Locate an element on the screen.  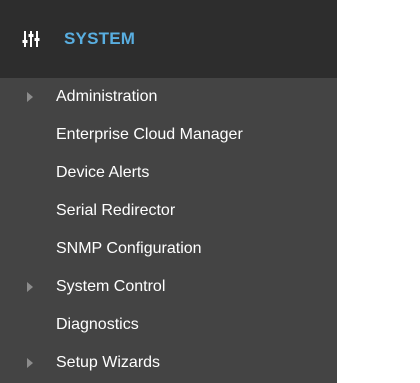
menu-item-enterprise-cloud-manager: Enterprise Cloud Manager is located at coordinates (168, 135).